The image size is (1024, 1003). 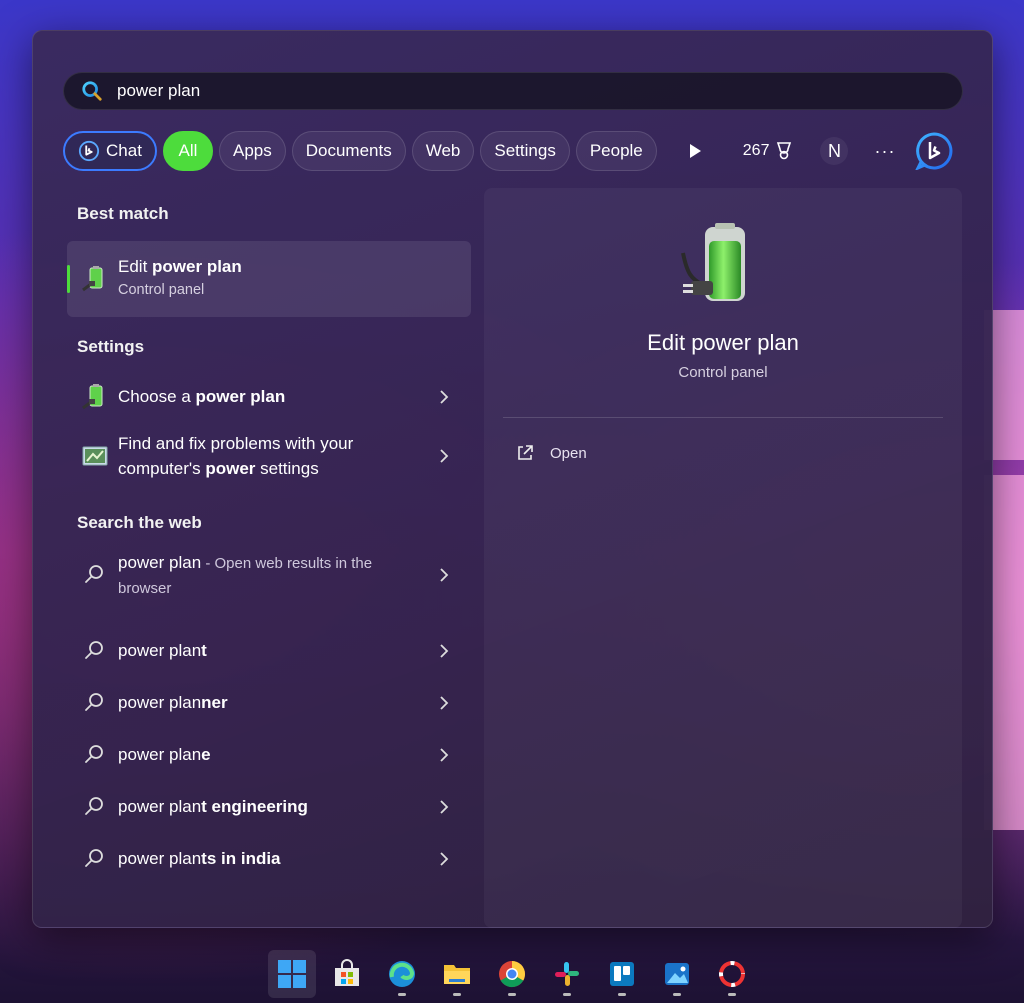 What do you see at coordinates (161, 290) in the screenshot?
I see `best-match-subtitle: Control panel` at bounding box center [161, 290].